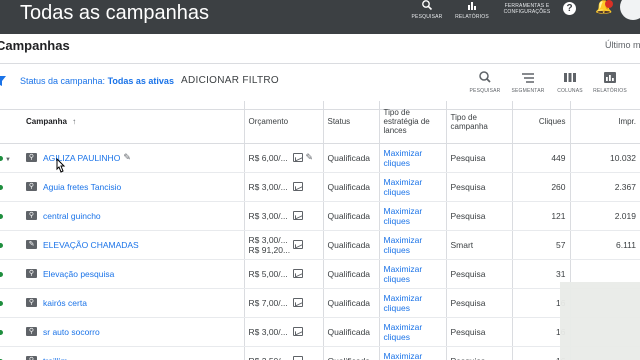 Image resolution: width=640 pixels, height=360 pixels. What do you see at coordinates (604, 245) in the screenshot?
I see `impressions-cell: 6.111` at bounding box center [604, 245].